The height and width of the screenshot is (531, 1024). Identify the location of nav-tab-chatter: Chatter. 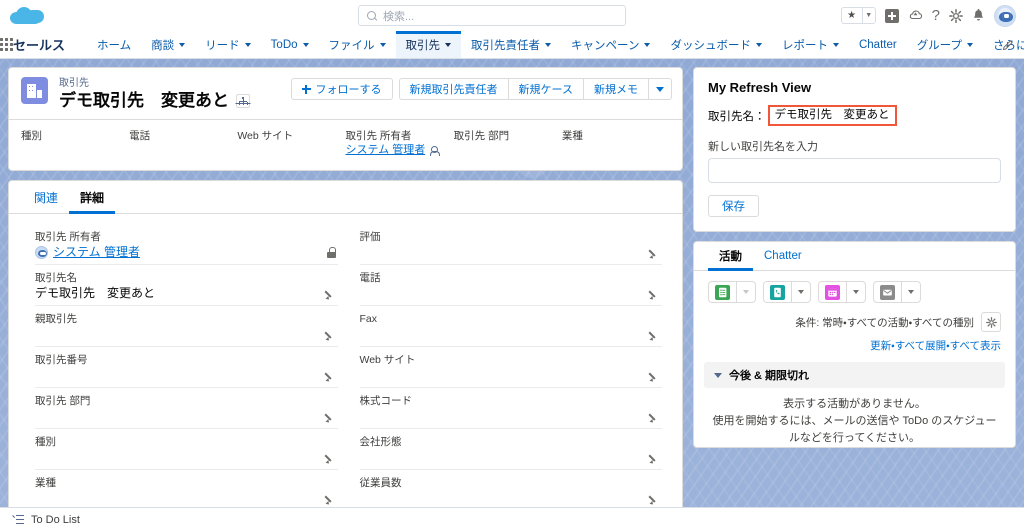
(878, 44).